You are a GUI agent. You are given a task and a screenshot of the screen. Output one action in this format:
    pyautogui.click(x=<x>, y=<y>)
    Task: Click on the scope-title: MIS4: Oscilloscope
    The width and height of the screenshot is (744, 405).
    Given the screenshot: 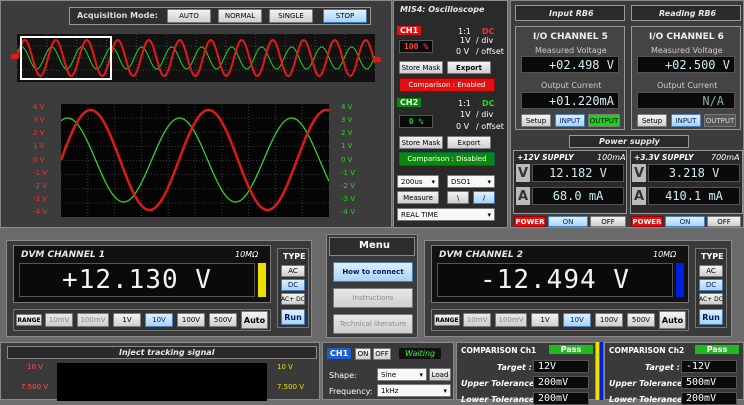 What is the action you would take?
    pyautogui.click(x=442, y=9)
    